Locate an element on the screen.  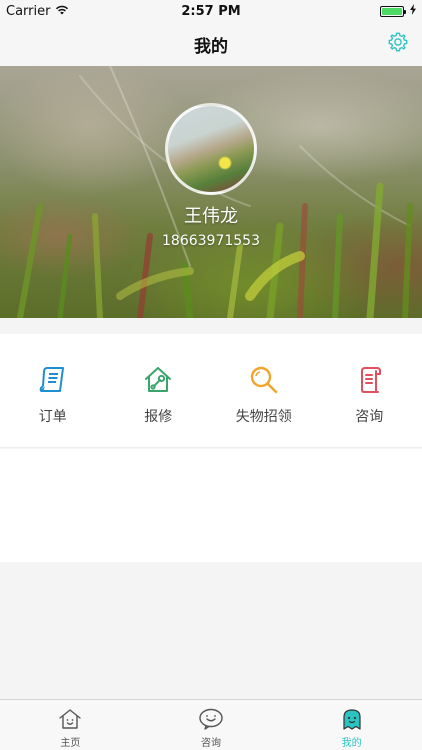
tab-home: 主页 is located at coordinates (70, 725).